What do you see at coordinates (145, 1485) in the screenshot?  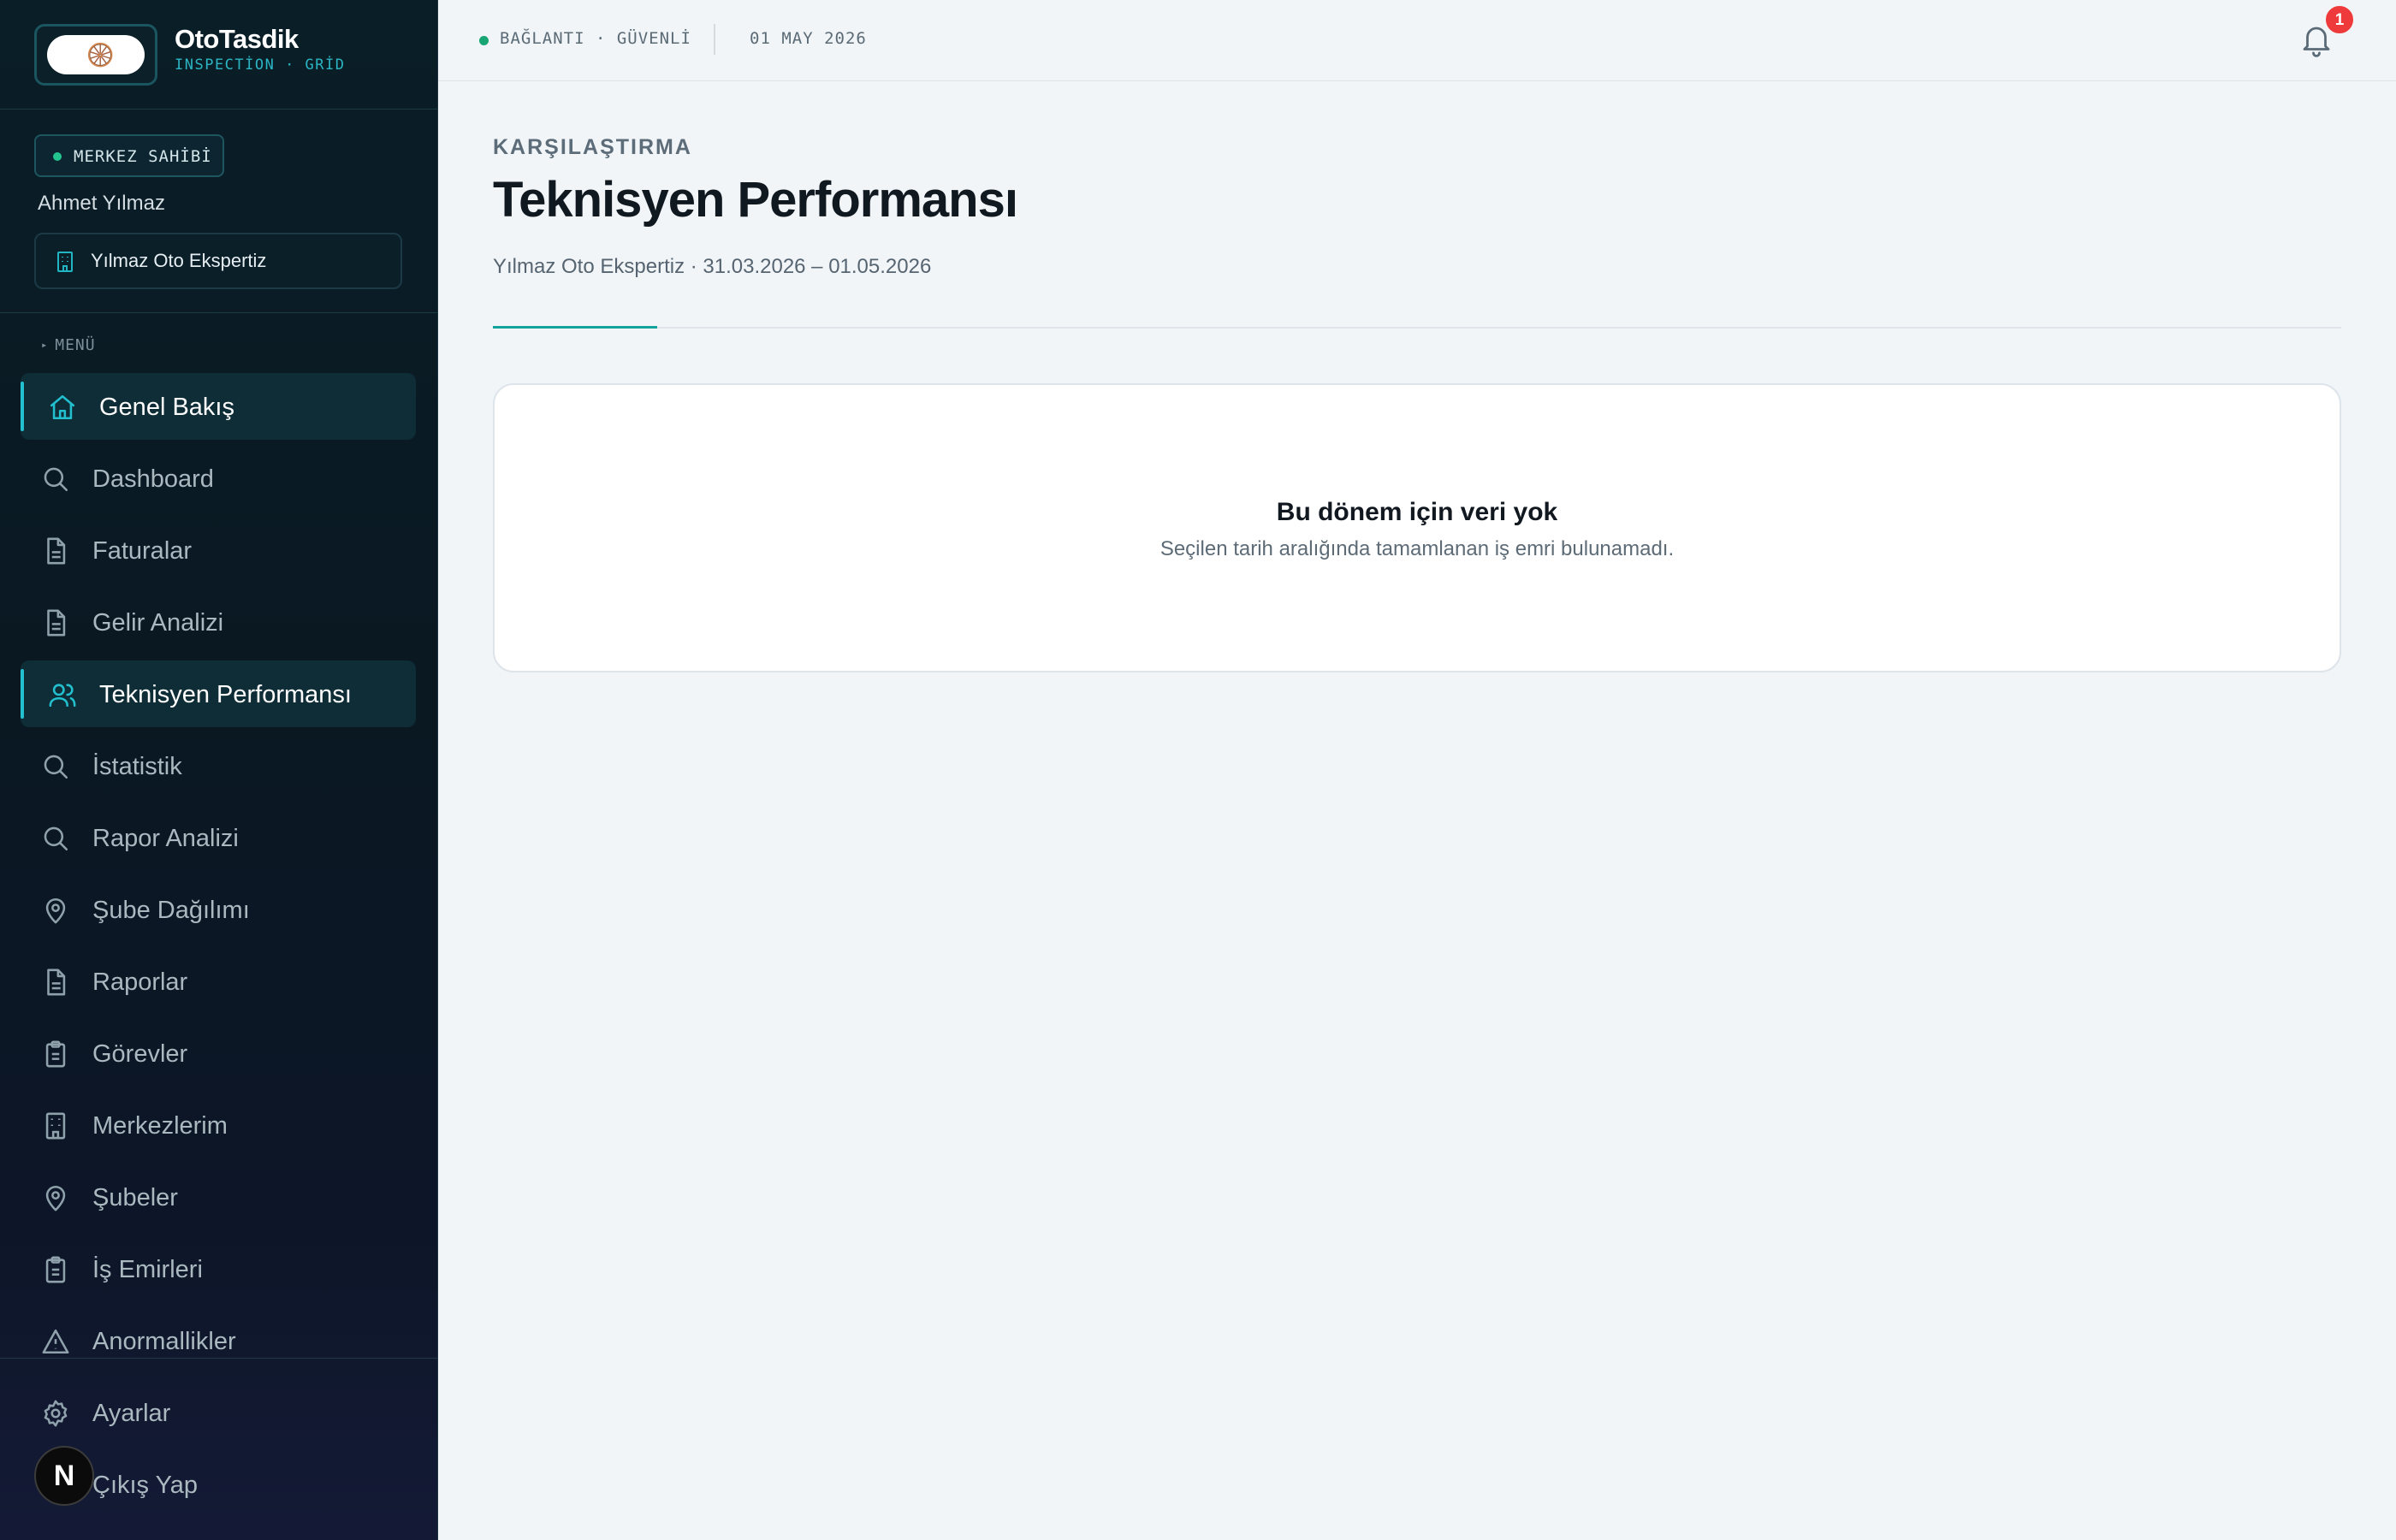 I see `sidebar-item-label: Çıkış Yap` at bounding box center [145, 1485].